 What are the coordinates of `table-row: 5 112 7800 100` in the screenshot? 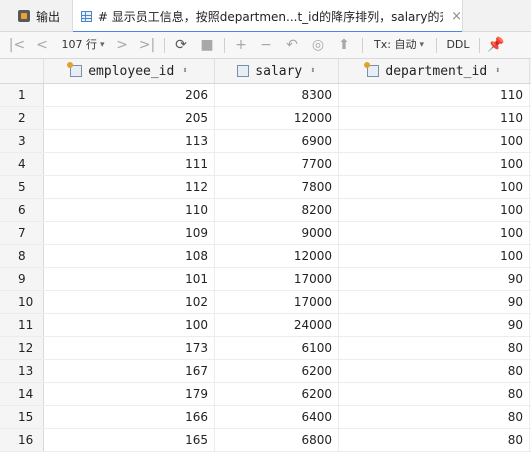 It's located at (265, 187).